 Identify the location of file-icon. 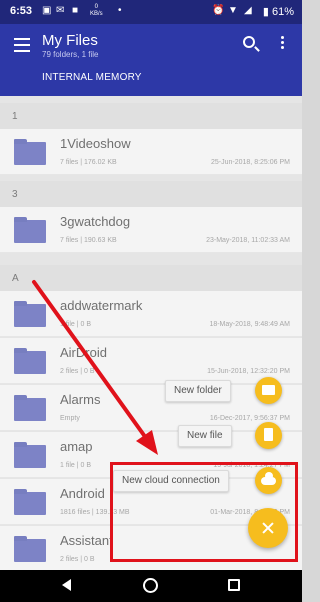
(268, 434).